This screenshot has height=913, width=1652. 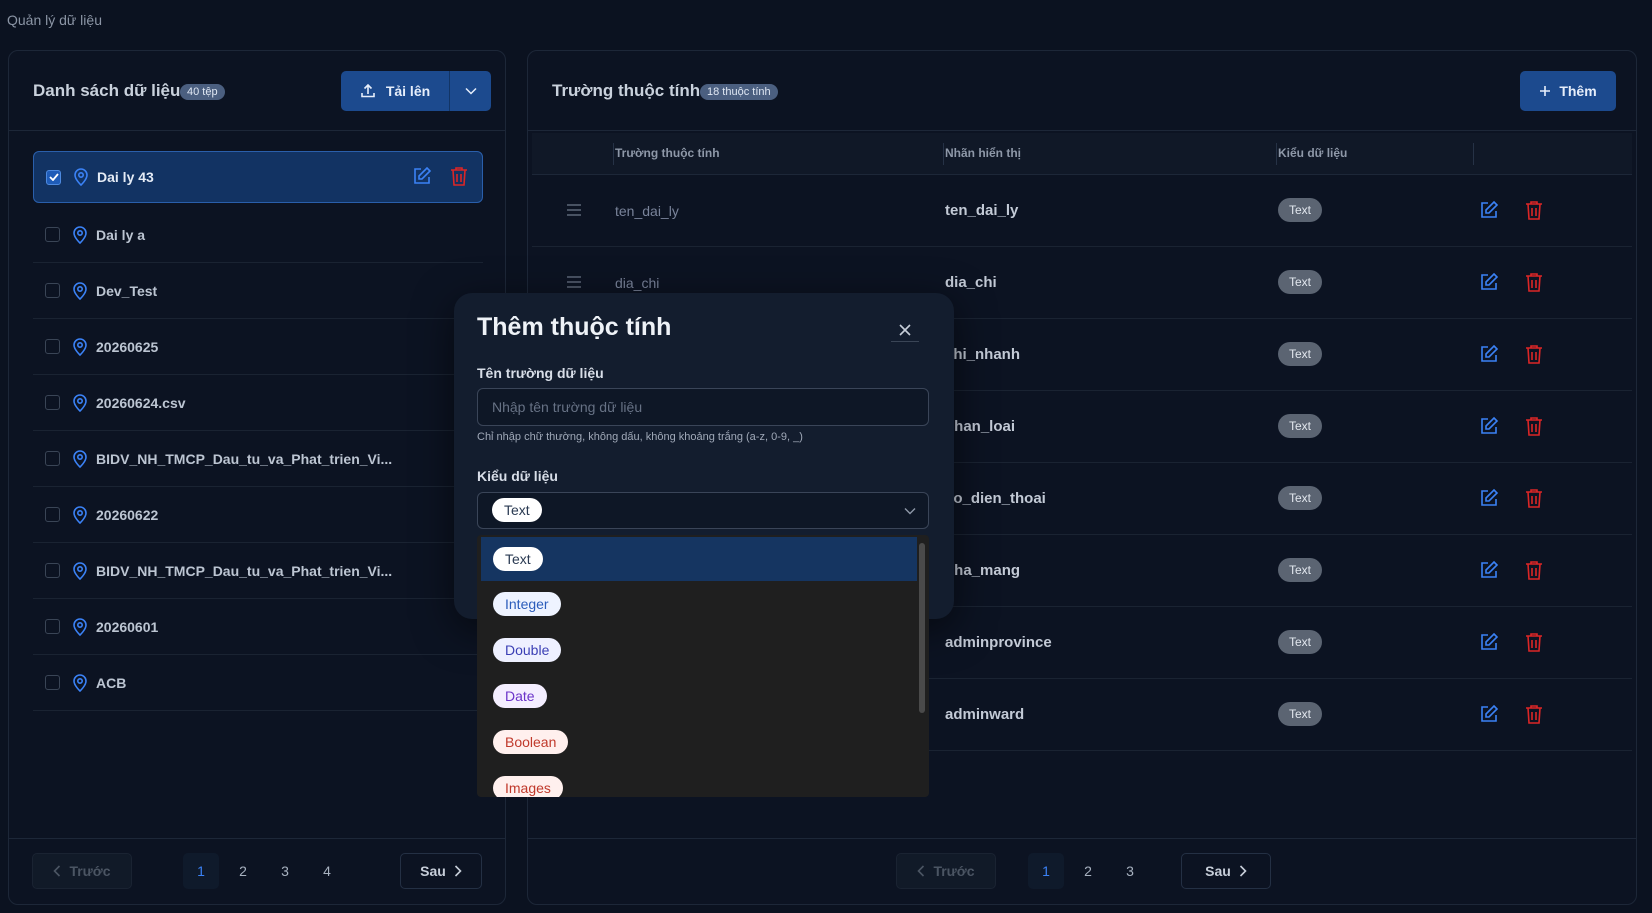 I want to click on column-header-type: Kiểu dữ liệu, so click(x=1313, y=153).